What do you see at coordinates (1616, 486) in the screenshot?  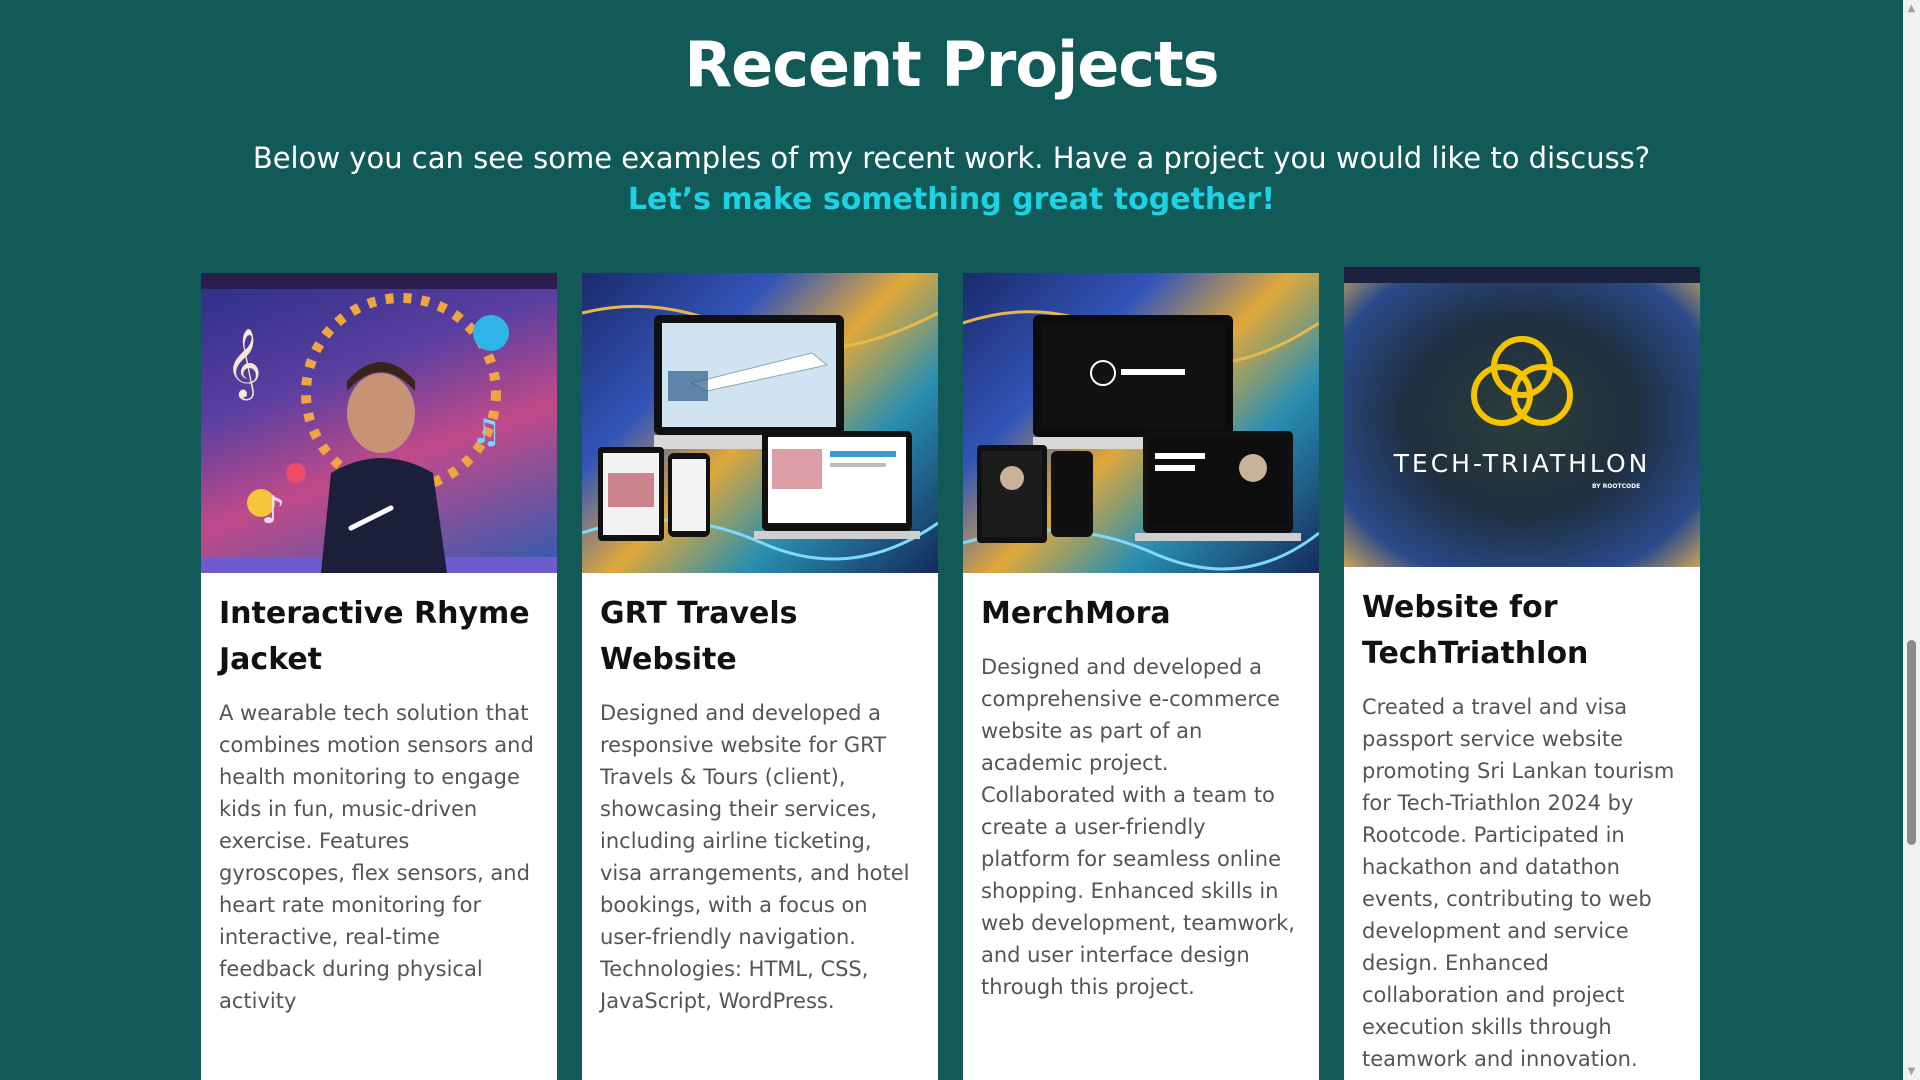 I see `logo-subtext: BY ROOTCODE` at bounding box center [1616, 486].